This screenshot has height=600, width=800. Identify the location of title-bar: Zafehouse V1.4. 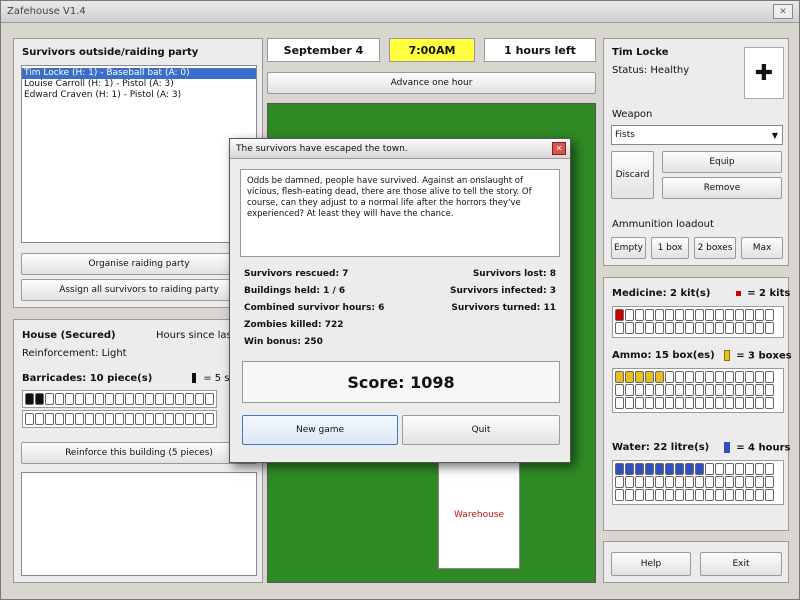
(400, 12).